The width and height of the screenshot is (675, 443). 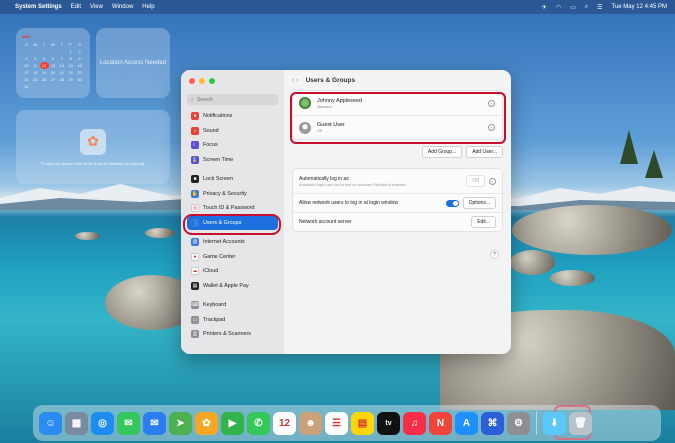 I want to click on calendar-day: 18, so click(x=35, y=72).